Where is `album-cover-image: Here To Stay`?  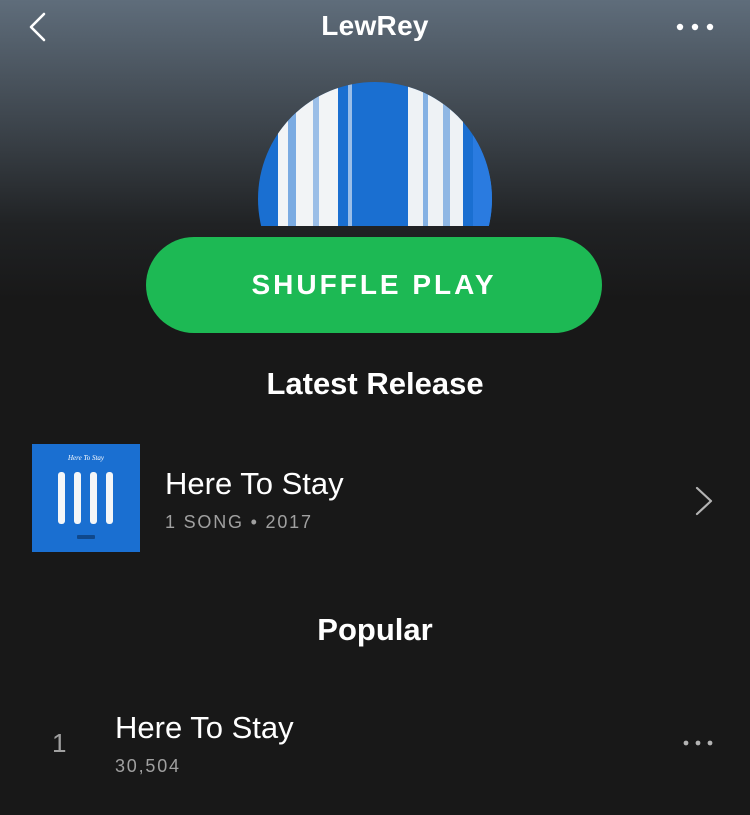
album-cover-image: Here To Stay is located at coordinates (86, 498).